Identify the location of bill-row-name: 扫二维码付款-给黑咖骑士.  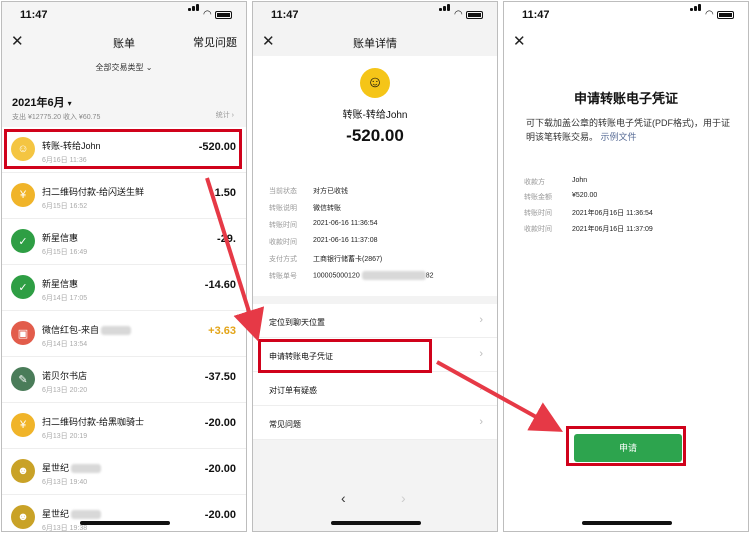
(93, 421).